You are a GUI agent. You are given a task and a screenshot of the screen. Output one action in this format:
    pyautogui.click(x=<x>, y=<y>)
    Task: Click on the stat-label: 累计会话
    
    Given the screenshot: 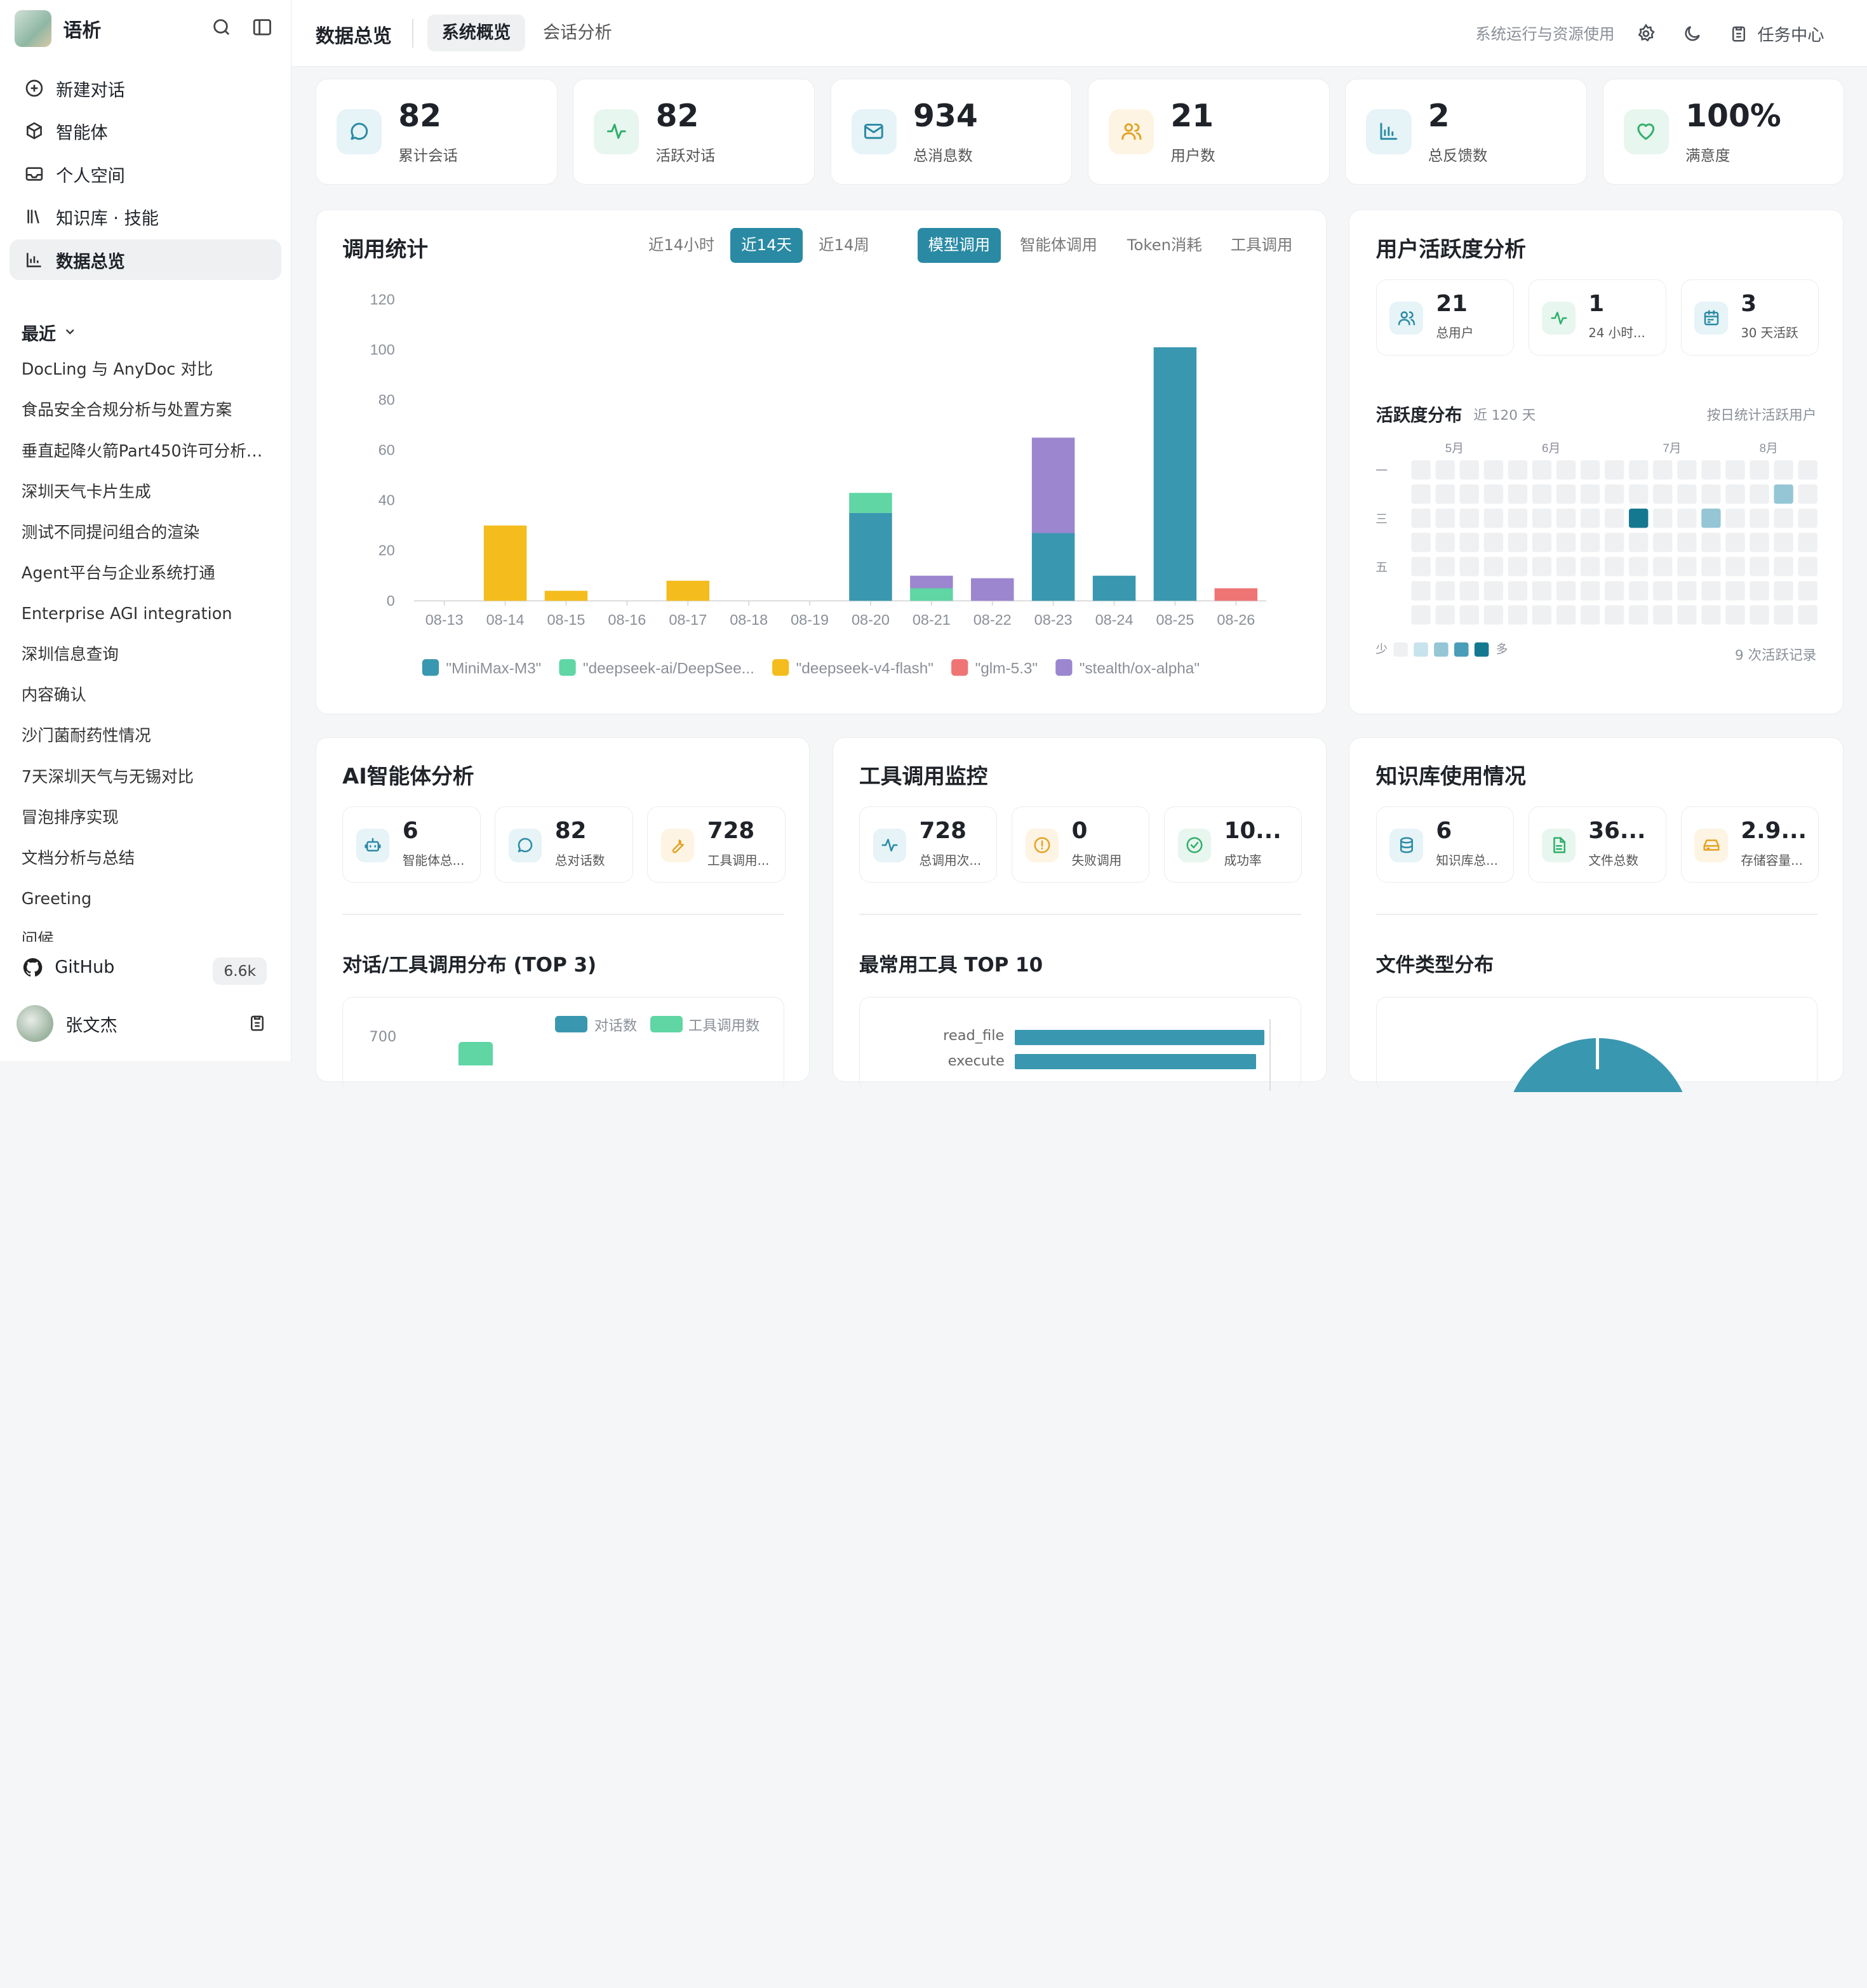 What is the action you would take?
    pyautogui.click(x=428, y=155)
    